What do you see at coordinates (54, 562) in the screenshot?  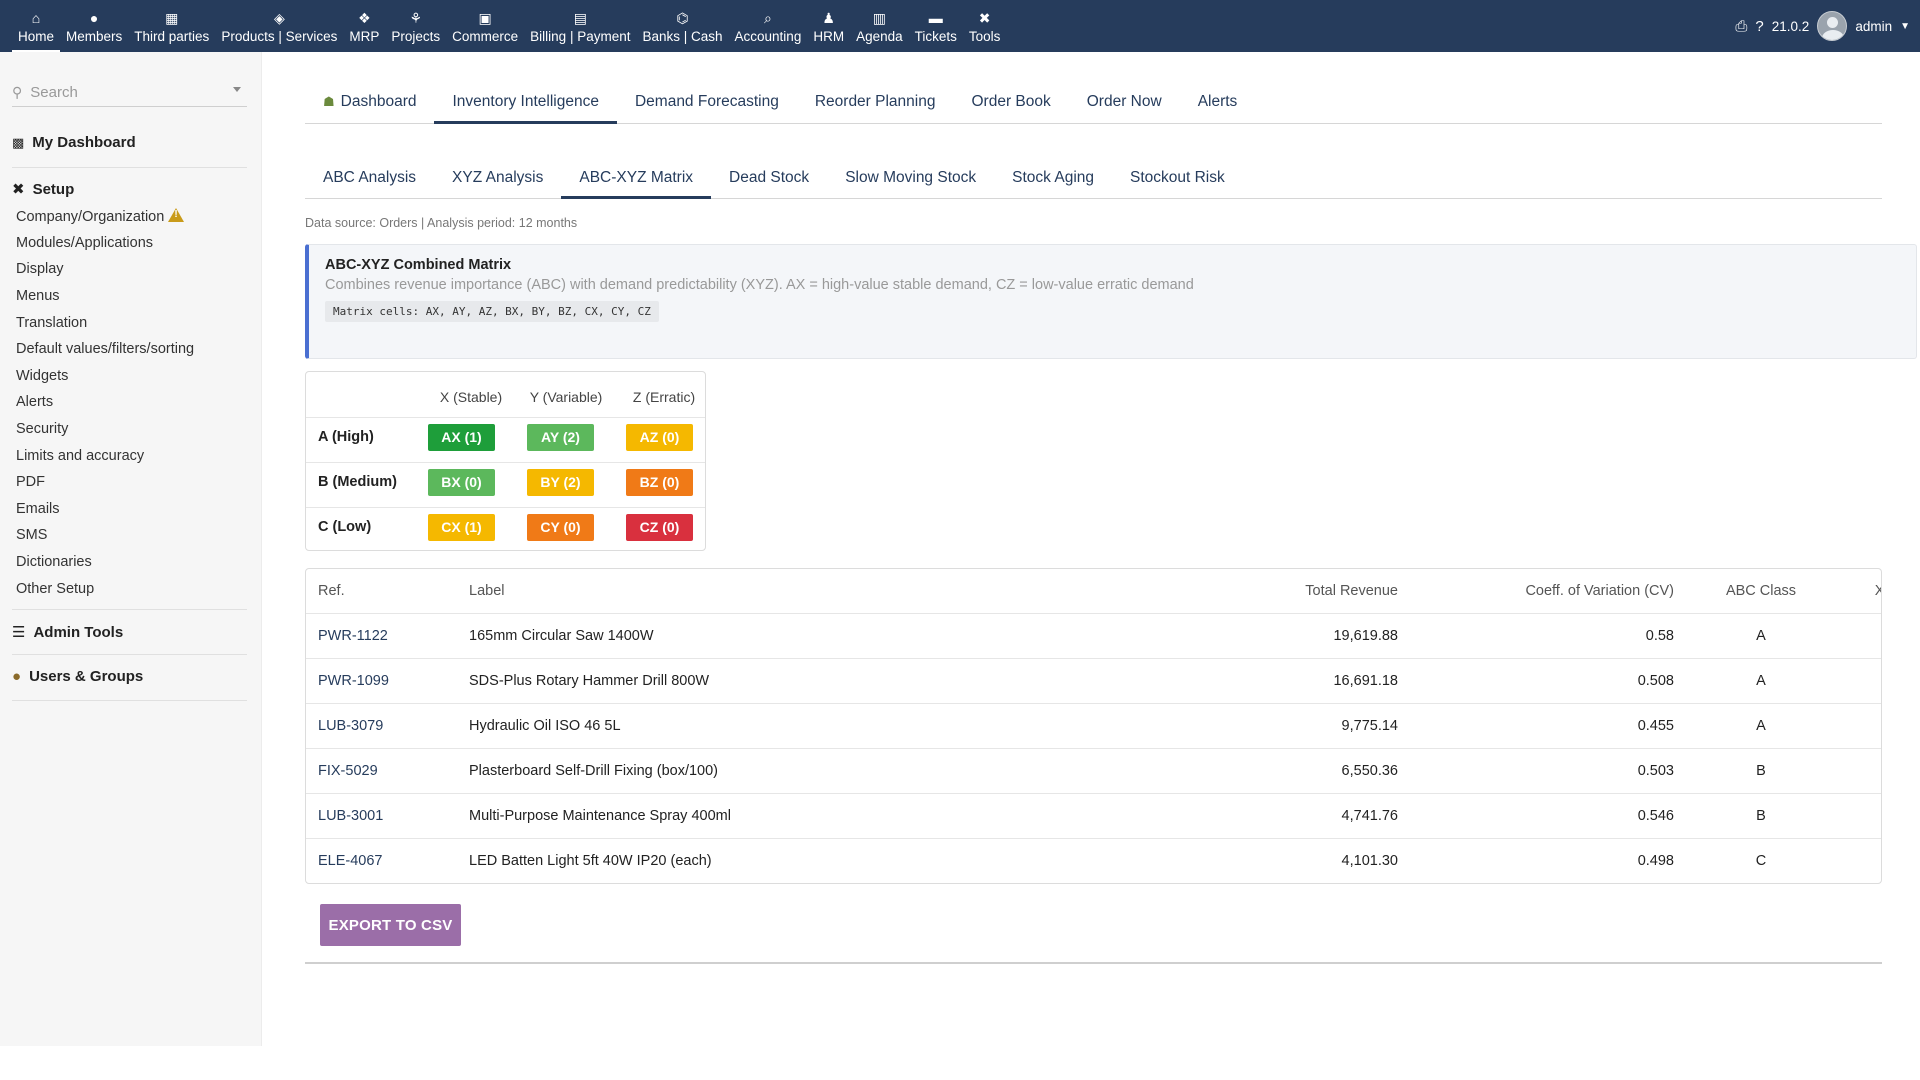 I see `sidebar-item-dictionaries: Dictionaries` at bounding box center [54, 562].